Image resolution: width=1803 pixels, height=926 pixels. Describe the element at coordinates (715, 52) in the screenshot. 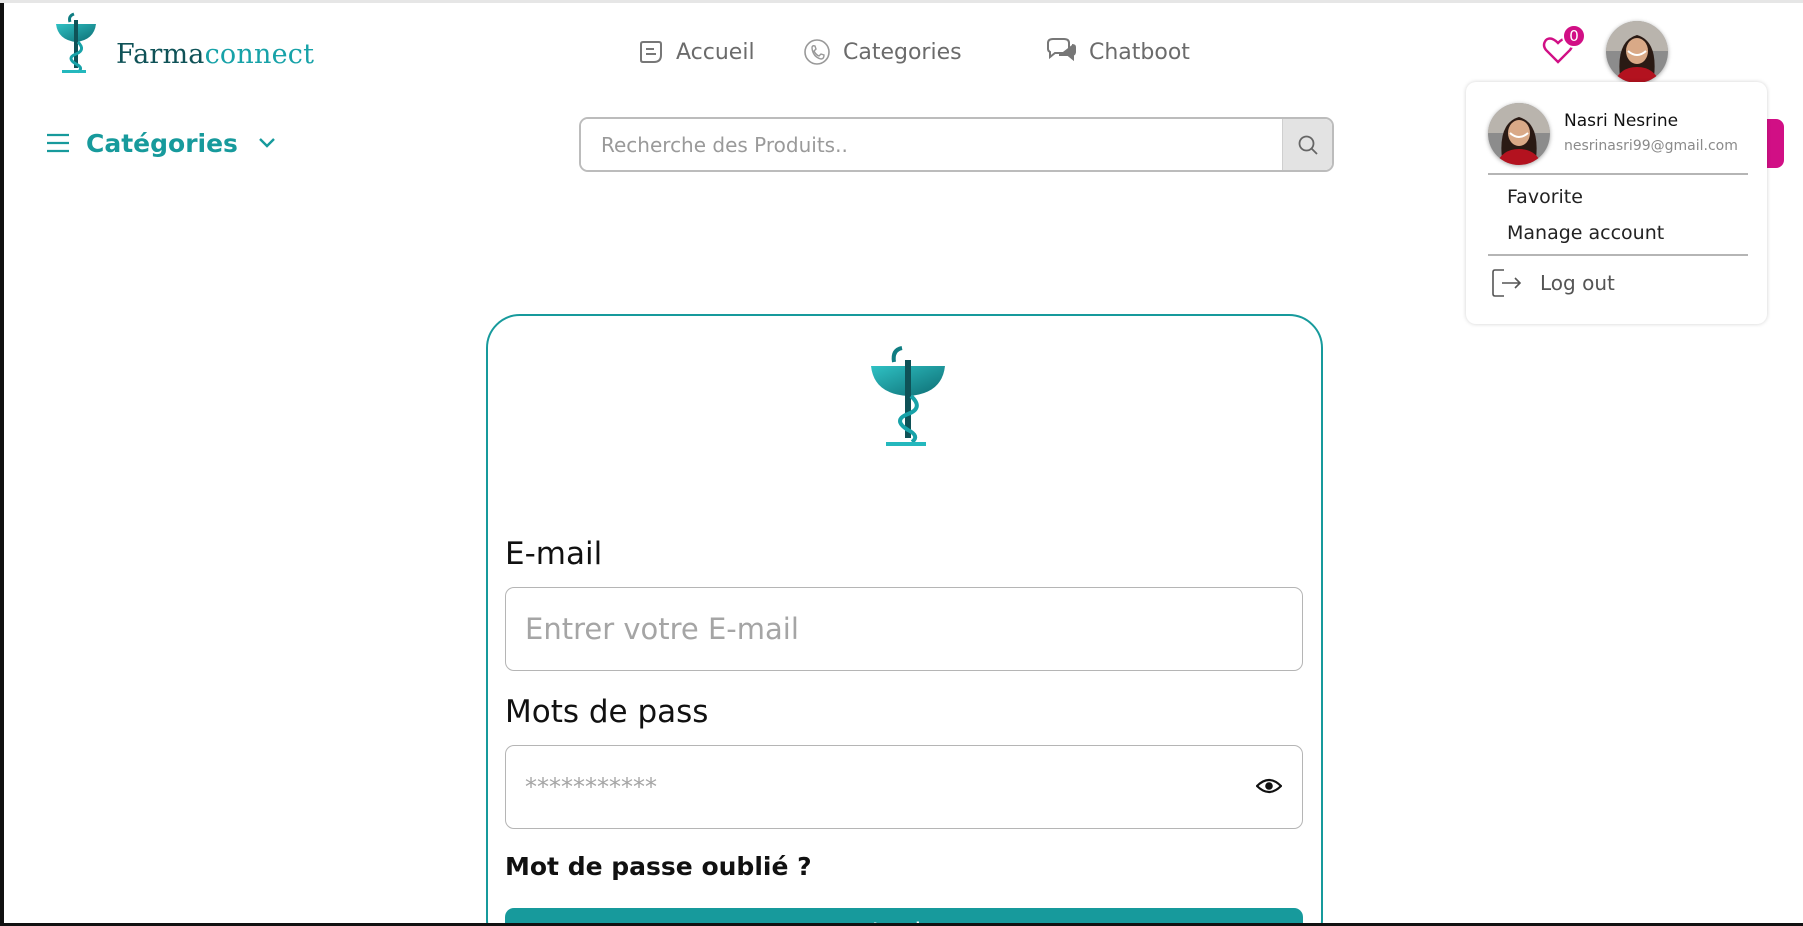

I see `nav-accueil-label: Accueil` at that location.